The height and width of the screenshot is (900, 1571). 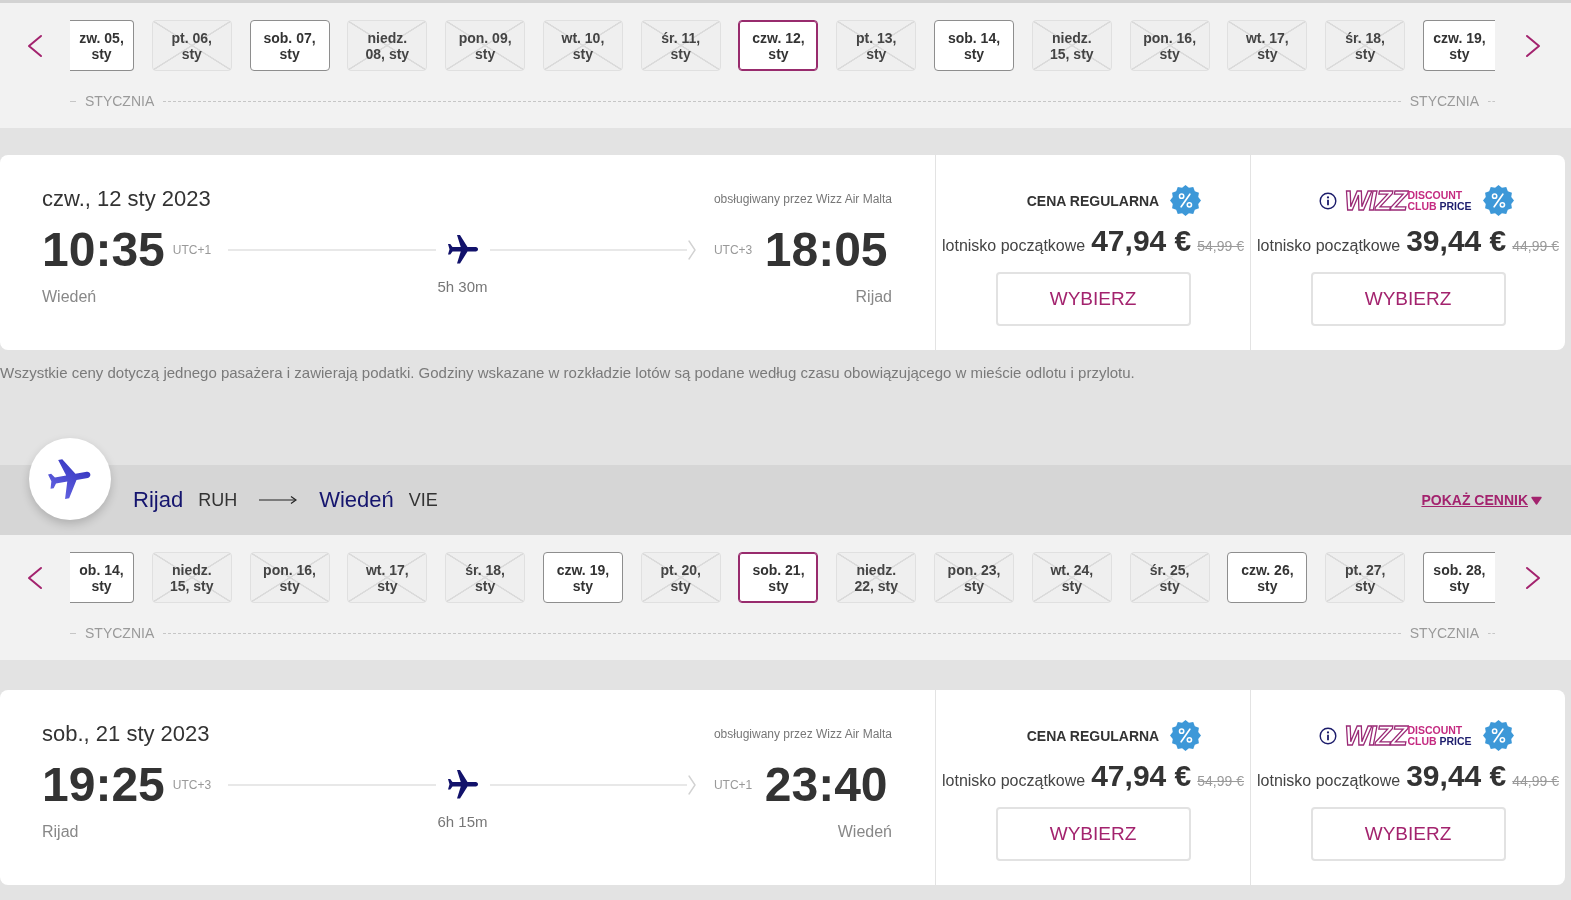 I want to click on date-button: czw. 26, sty, so click(x=1267, y=577).